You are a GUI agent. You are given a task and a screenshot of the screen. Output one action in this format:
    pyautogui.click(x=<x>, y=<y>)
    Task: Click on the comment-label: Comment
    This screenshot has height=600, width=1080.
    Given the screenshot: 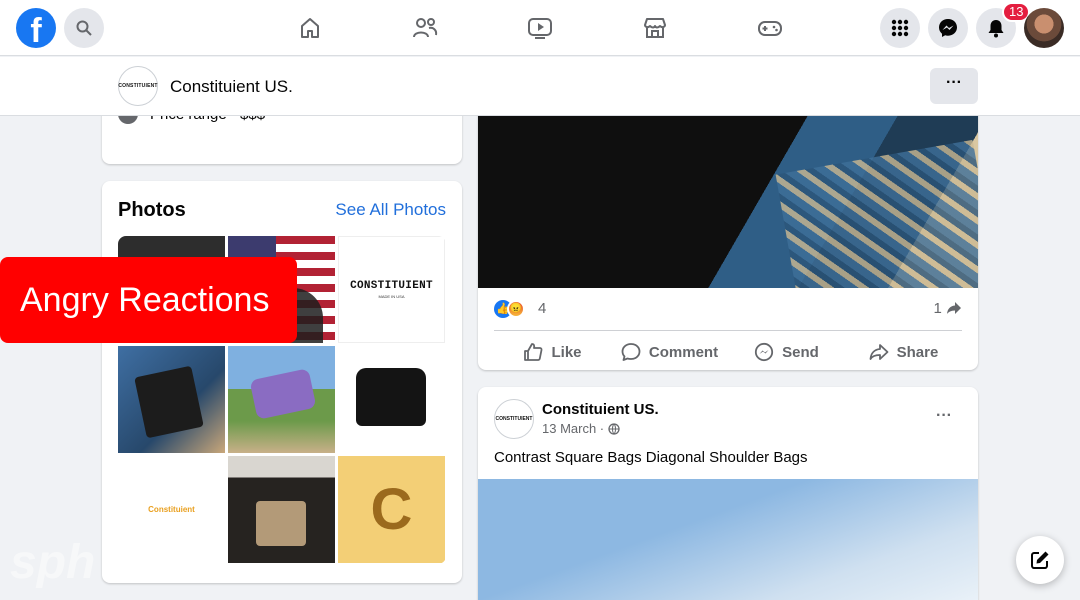 What is the action you would take?
    pyautogui.click(x=683, y=352)
    